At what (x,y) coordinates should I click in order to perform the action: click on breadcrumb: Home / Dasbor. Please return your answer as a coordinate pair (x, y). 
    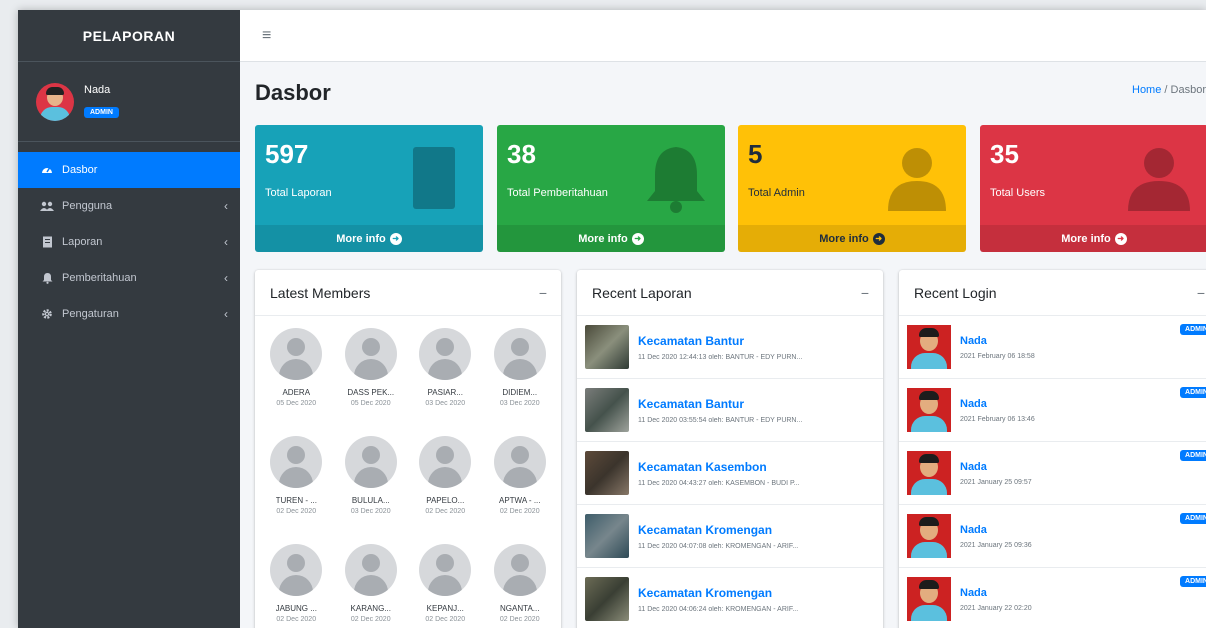
    Looking at the image, I should click on (1169, 90).